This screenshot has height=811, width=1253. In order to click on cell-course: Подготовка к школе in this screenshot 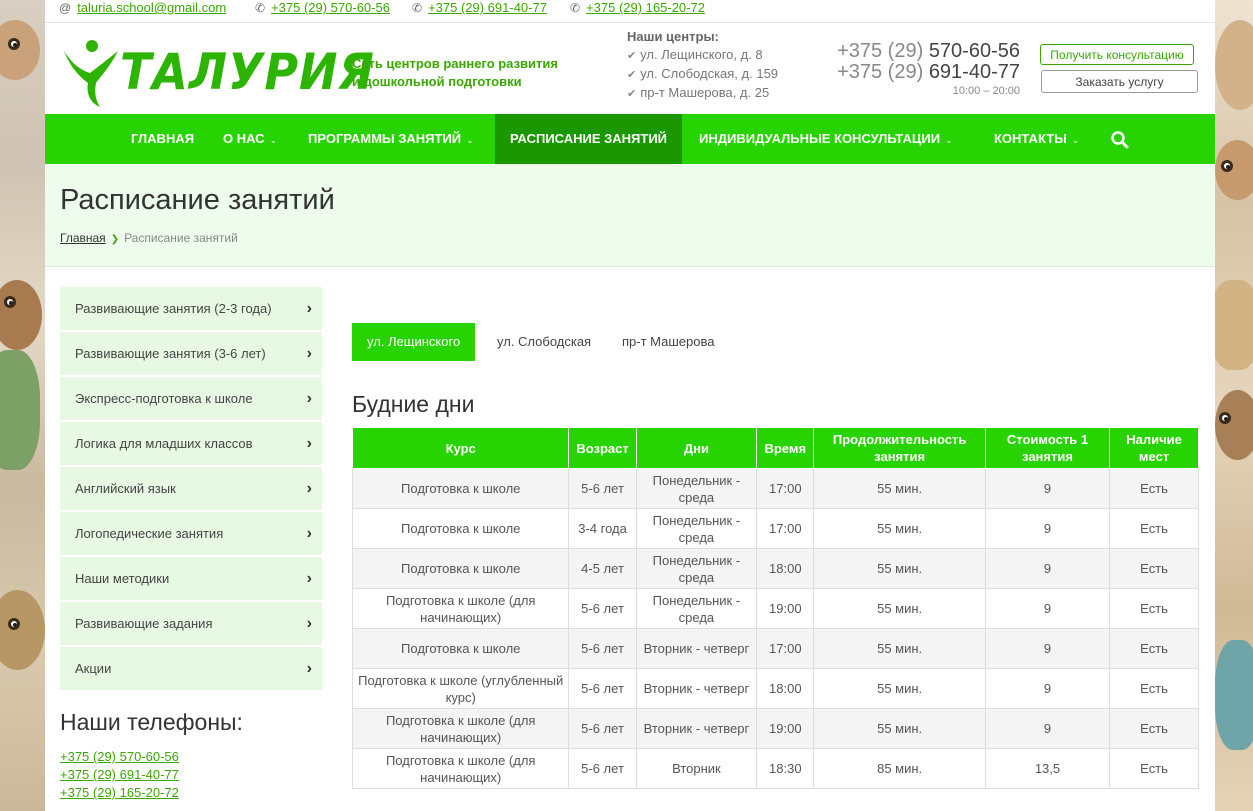, I will do `click(460, 528)`.